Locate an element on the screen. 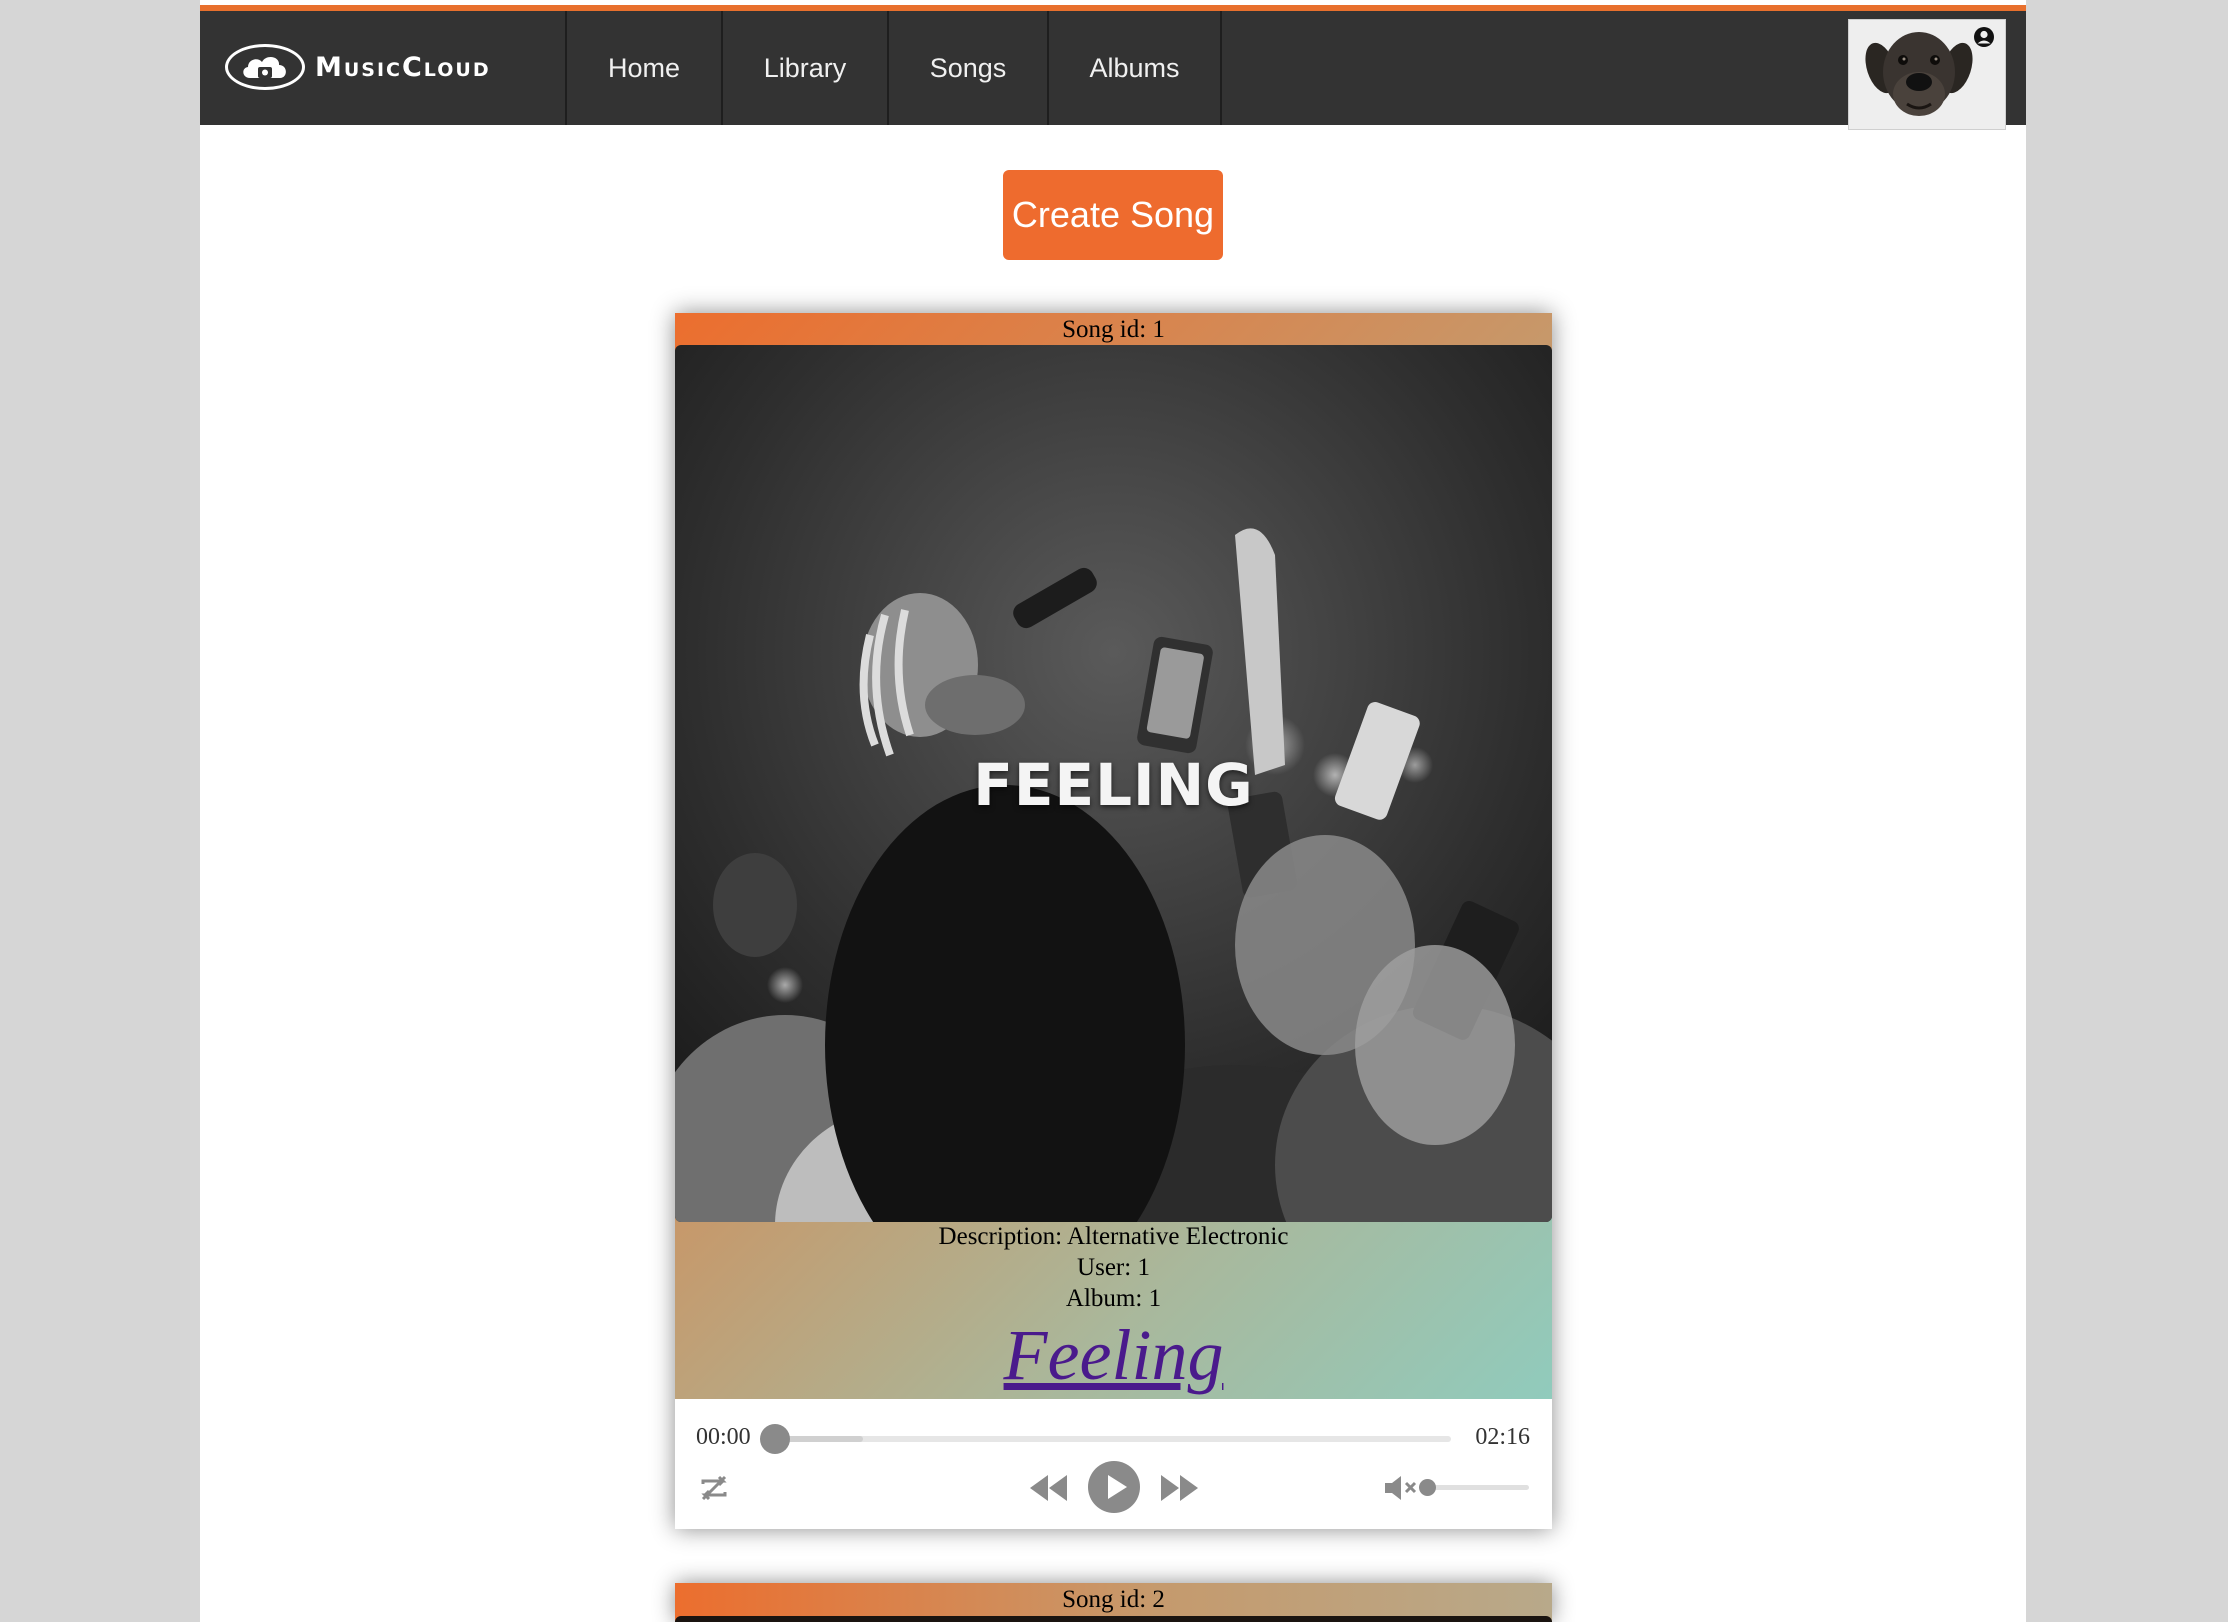 The image size is (2228, 1622). volume-muted-icon is located at coordinates (1401, 1488).